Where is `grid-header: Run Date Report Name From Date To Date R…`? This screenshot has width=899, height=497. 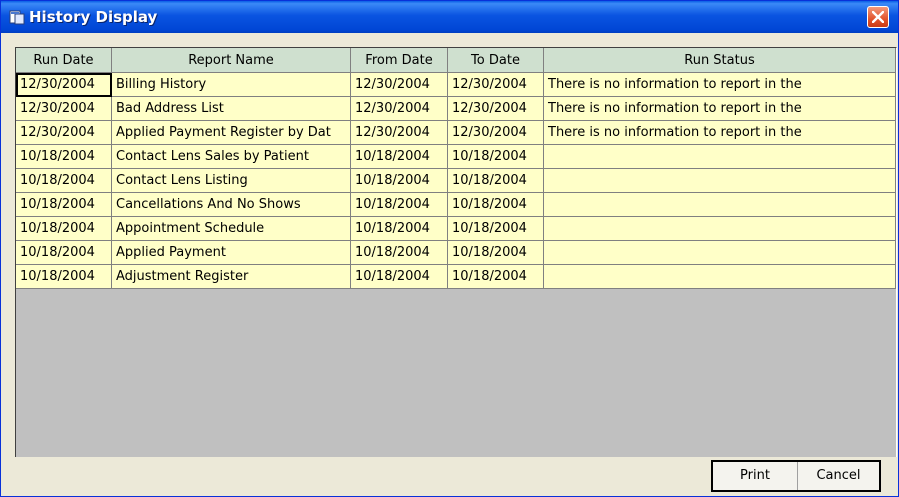
grid-header: Run Date Report Name From Date To Date R… is located at coordinates (456, 60).